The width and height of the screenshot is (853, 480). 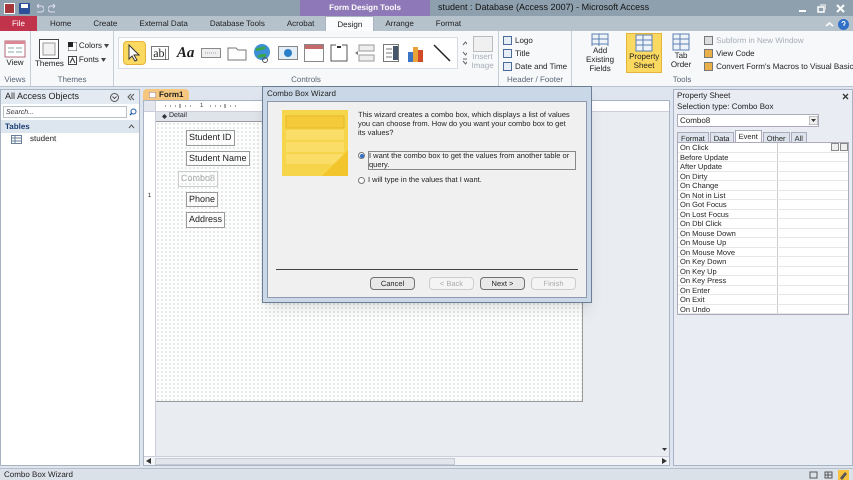 What do you see at coordinates (644, 53) in the screenshot?
I see `tool-button: Property Sheet` at bounding box center [644, 53].